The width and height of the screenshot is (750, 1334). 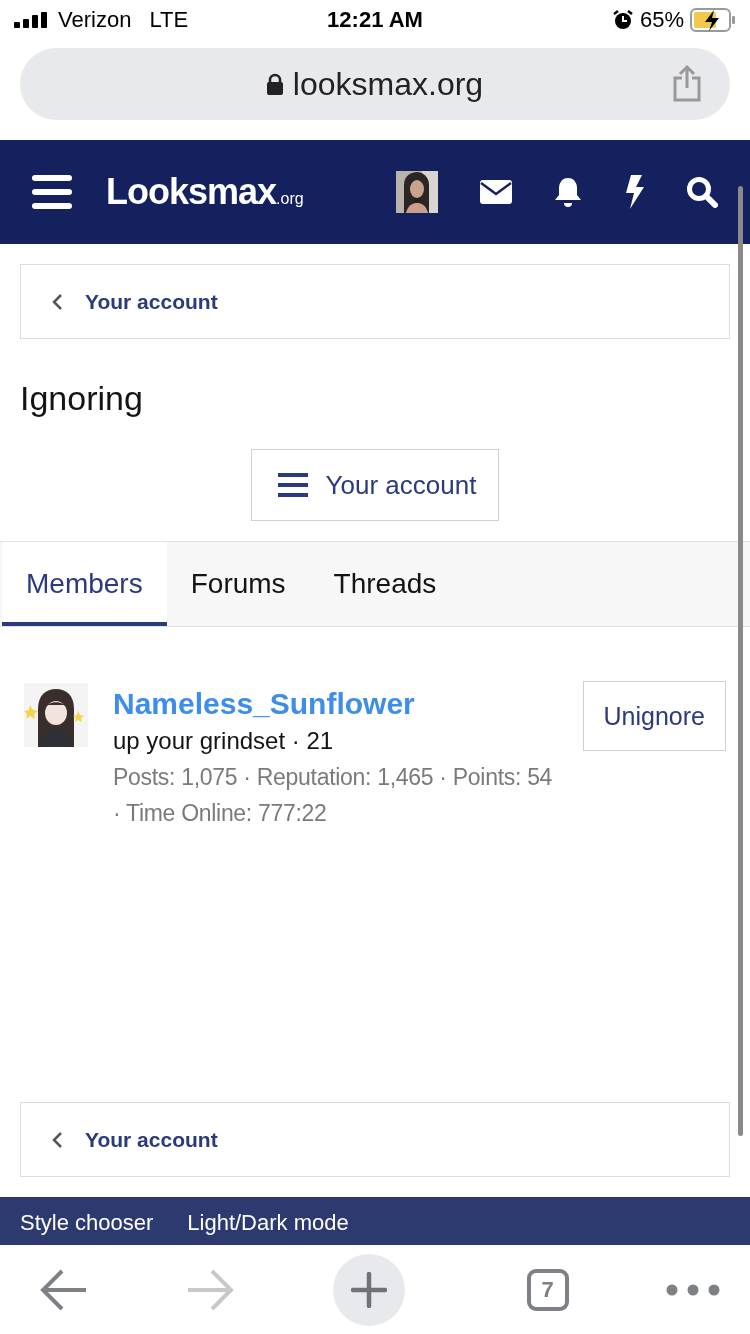 What do you see at coordinates (375, 20) in the screenshot?
I see `clock-time: 12:21 AM` at bounding box center [375, 20].